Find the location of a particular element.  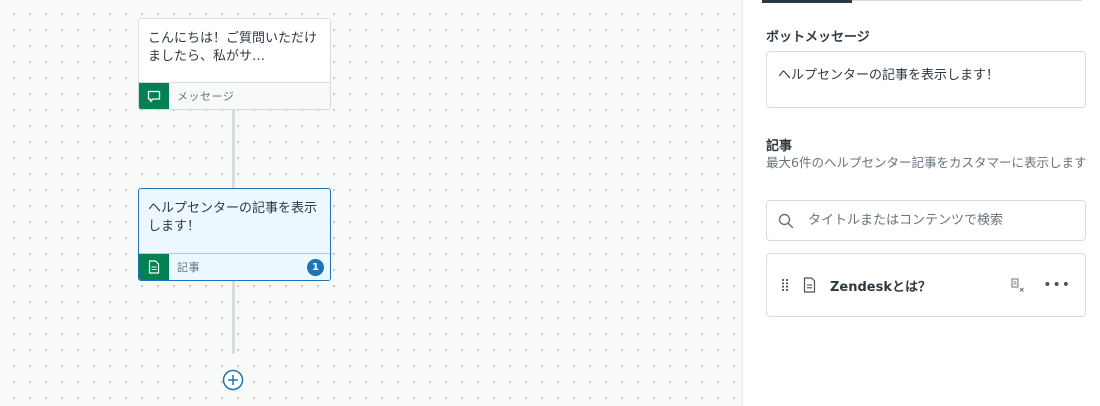

article-list-item: Zendeskとは？ ••• is located at coordinates (926, 285).